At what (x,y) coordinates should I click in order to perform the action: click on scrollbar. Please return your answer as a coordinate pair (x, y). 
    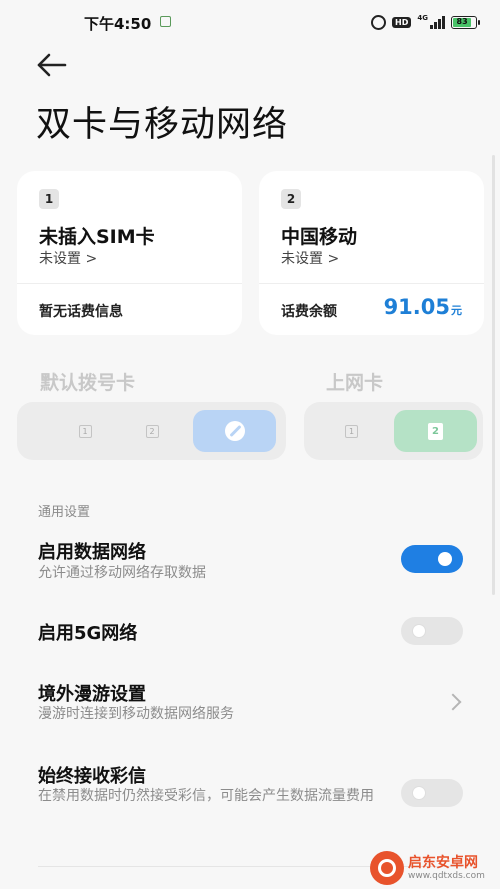
    Looking at the image, I should click on (493, 375).